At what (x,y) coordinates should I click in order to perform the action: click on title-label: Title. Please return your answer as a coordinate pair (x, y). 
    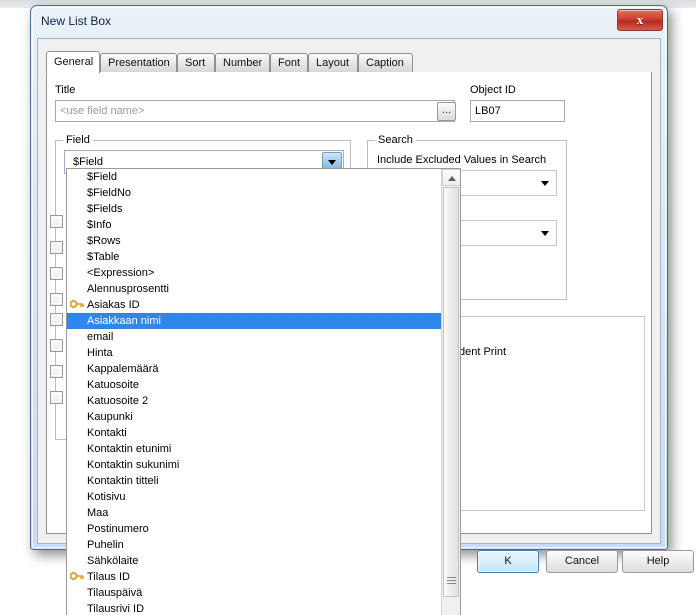
    Looking at the image, I should click on (65, 90).